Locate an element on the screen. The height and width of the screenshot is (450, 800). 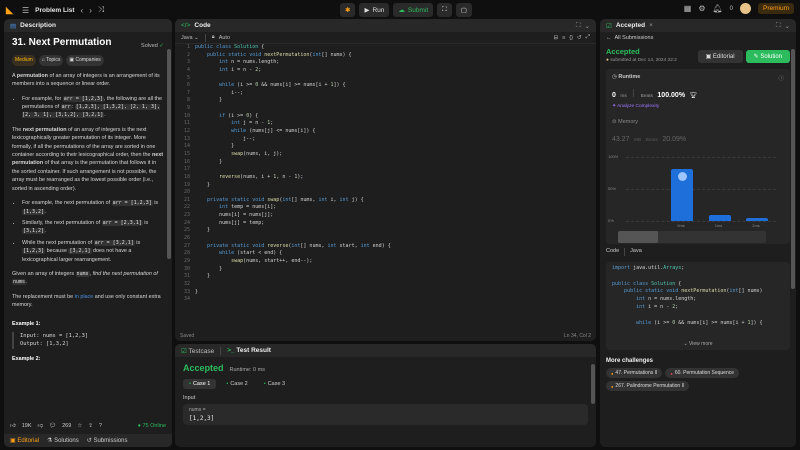
companies-tag: ▣ Companies is located at coordinates (85, 60).